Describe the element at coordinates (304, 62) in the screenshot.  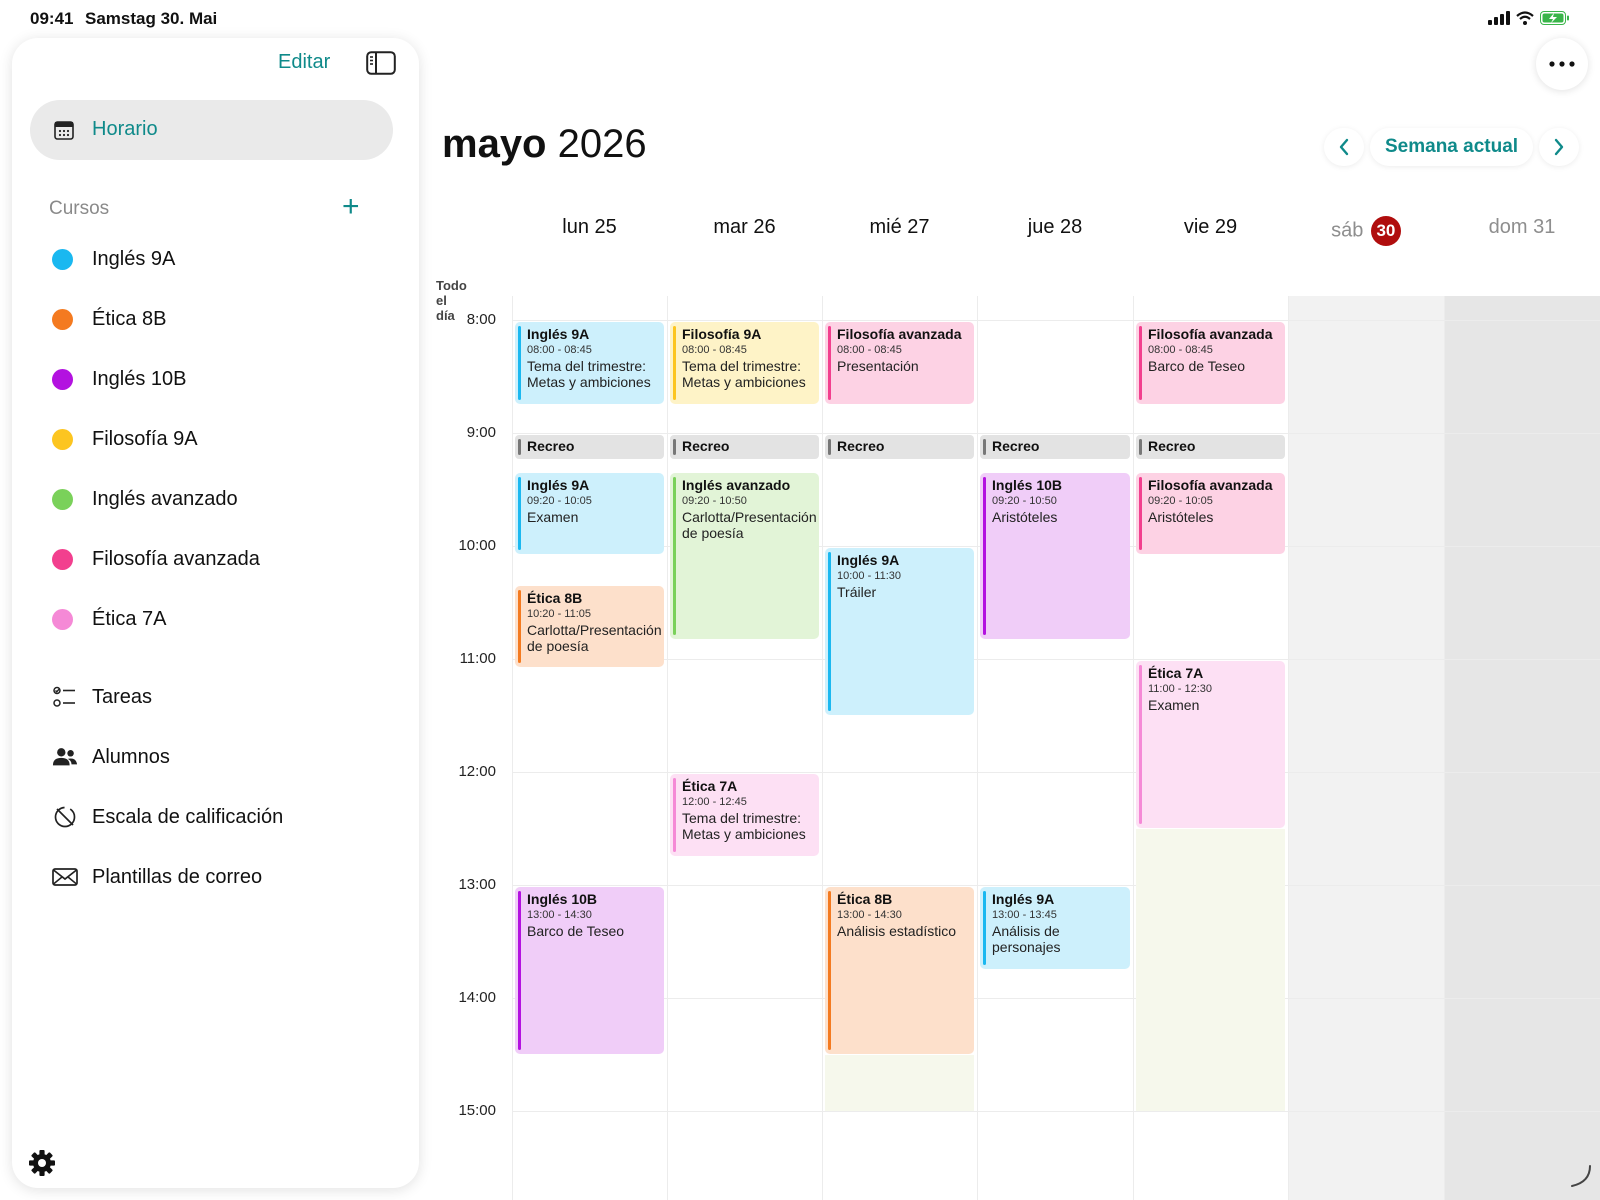
I see `edit-button: Editar` at that location.